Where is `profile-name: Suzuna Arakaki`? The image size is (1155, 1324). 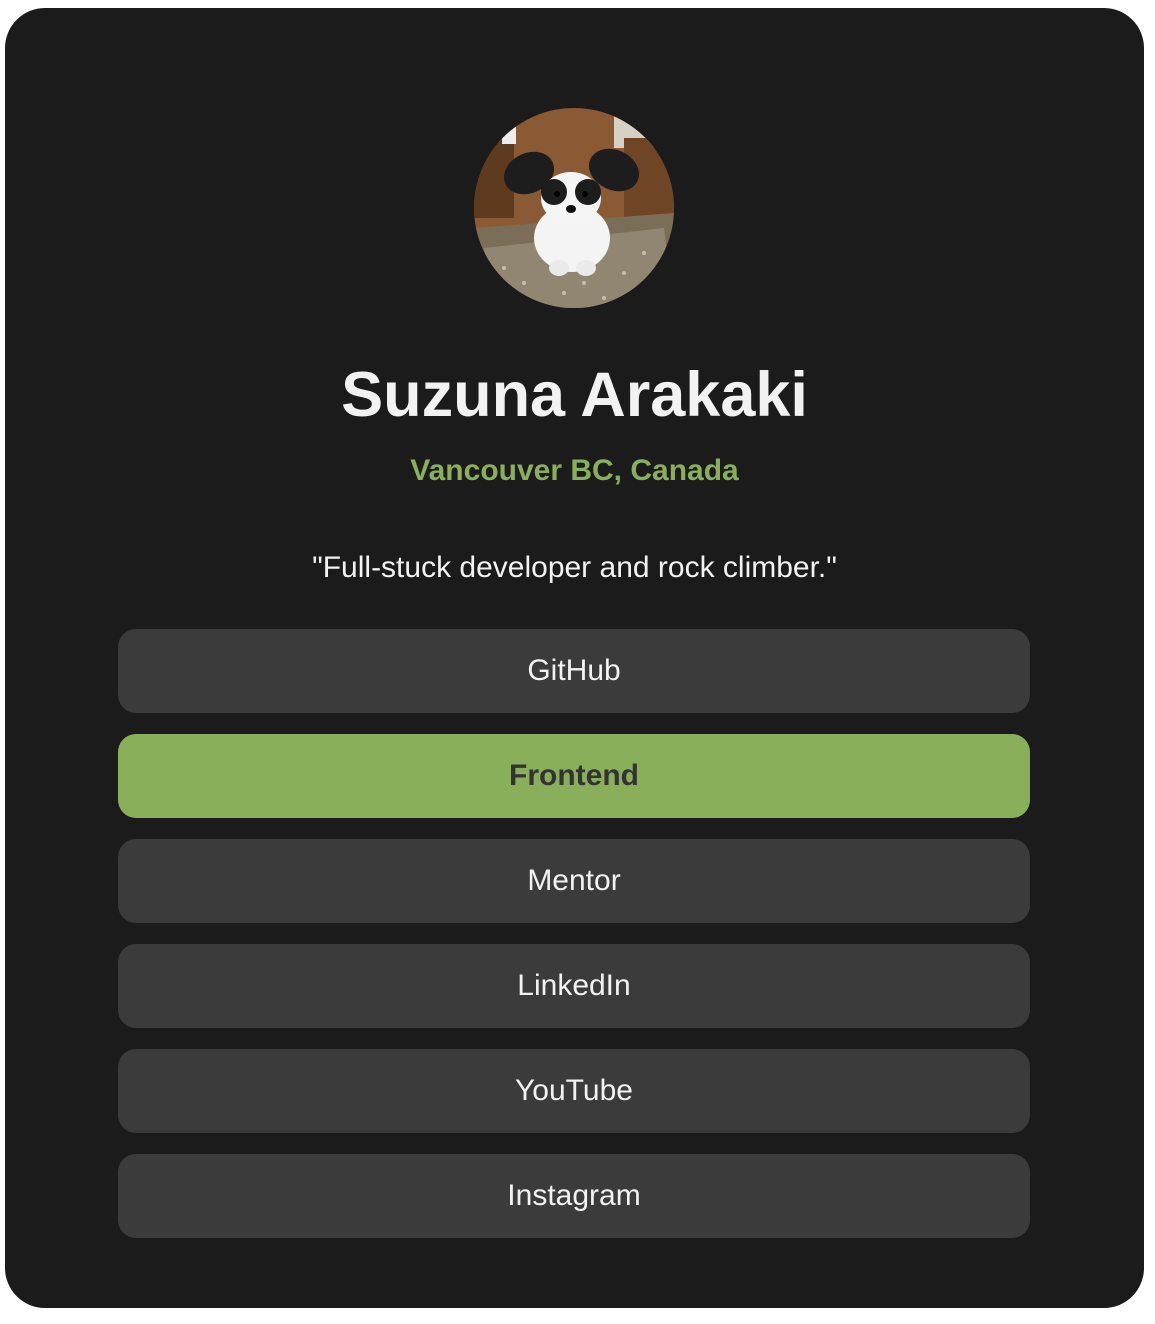 profile-name: Suzuna Arakaki is located at coordinates (574, 395).